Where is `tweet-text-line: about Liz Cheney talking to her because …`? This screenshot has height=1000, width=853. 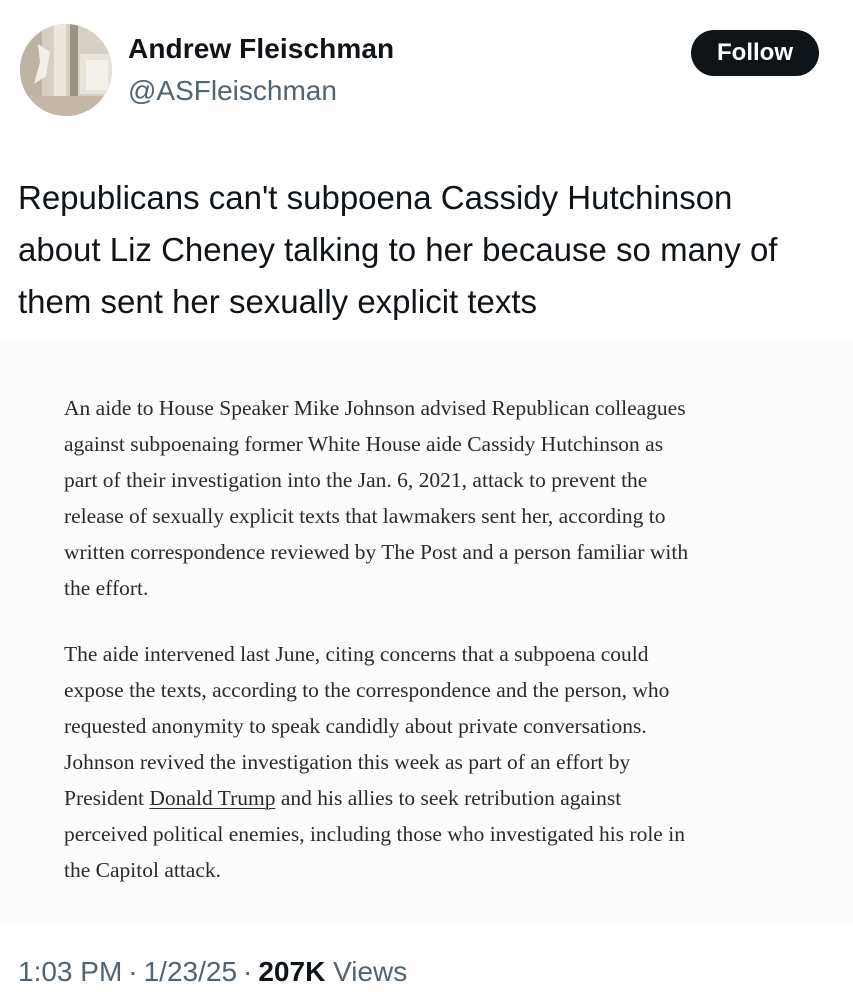
tweet-text-line: about Liz Cheney talking to her because … is located at coordinates (398, 249).